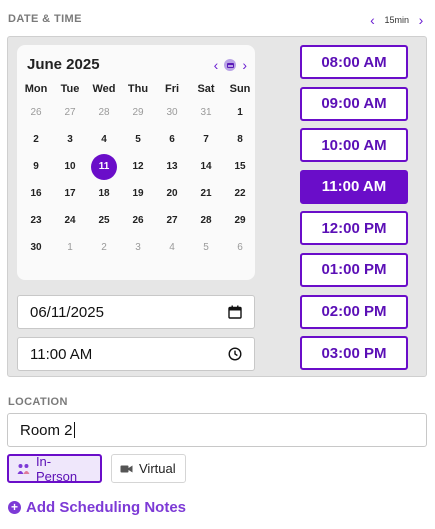  I want to click on date-input-value: 06/11/2025, so click(67, 312).